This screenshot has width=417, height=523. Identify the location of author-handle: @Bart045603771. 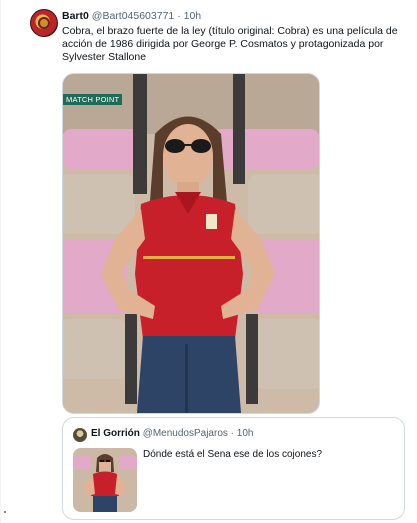
(133, 16).